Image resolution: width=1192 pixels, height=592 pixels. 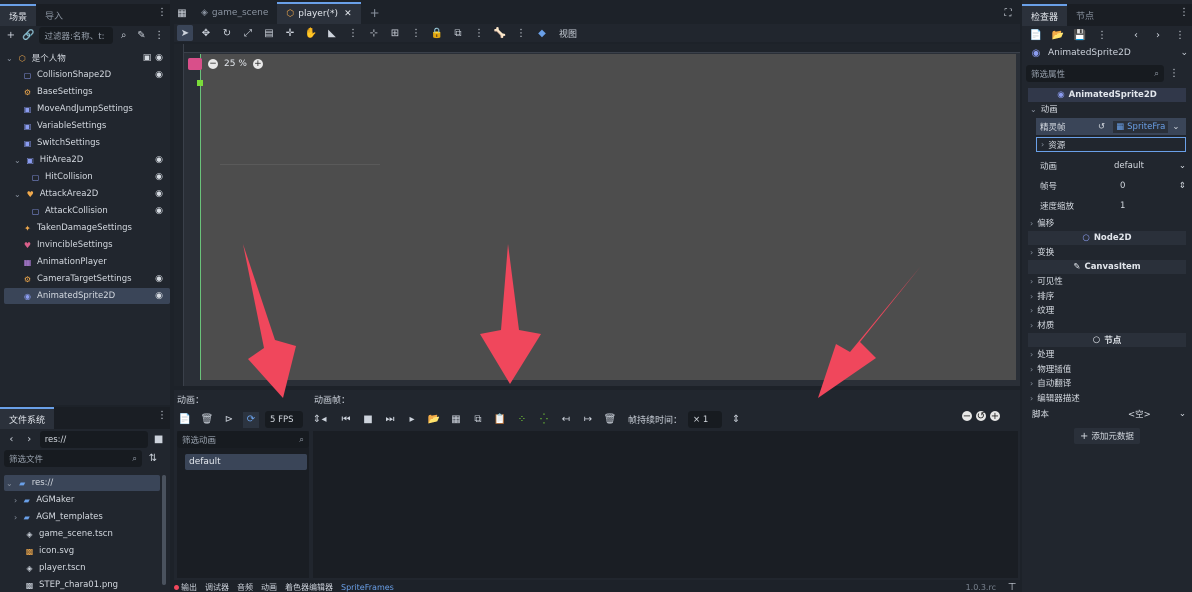 What do you see at coordinates (158, 440) in the screenshot?
I see `toggle-split-icon: ■` at bounding box center [158, 440].